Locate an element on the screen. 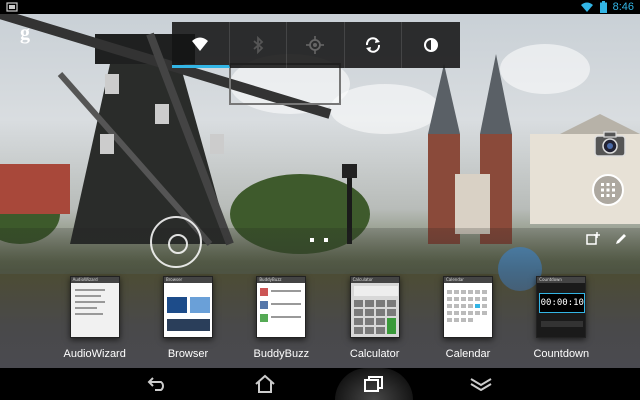 The width and height of the screenshot is (640, 400). thumbnail-title: AudioWizard is located at coordinates (94, 280).